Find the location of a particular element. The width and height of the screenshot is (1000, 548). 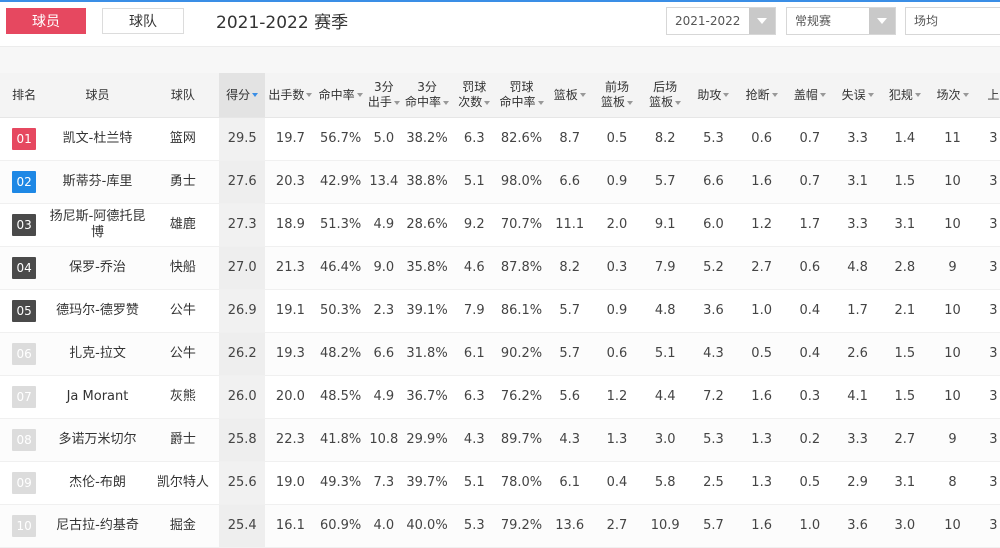

player-name: Ja Morant is located at coordinates (97, 397).